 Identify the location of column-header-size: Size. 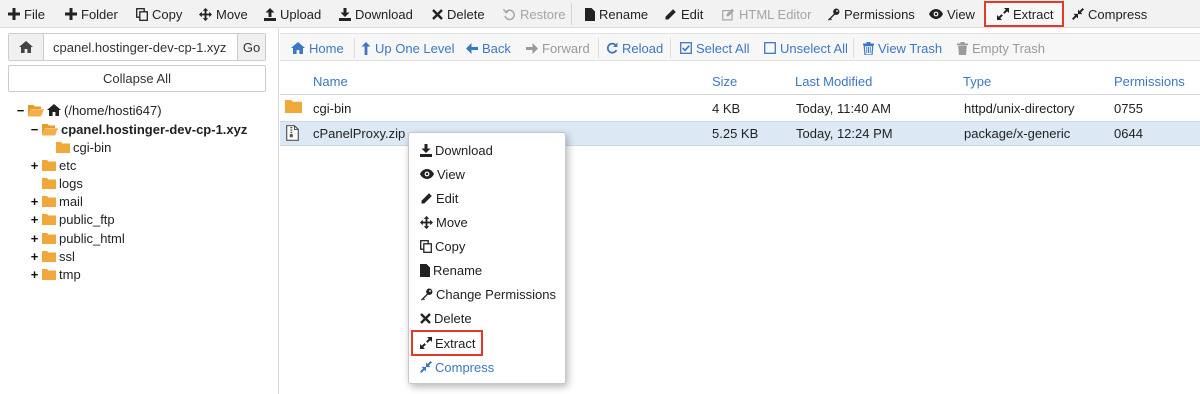
(724, 81).